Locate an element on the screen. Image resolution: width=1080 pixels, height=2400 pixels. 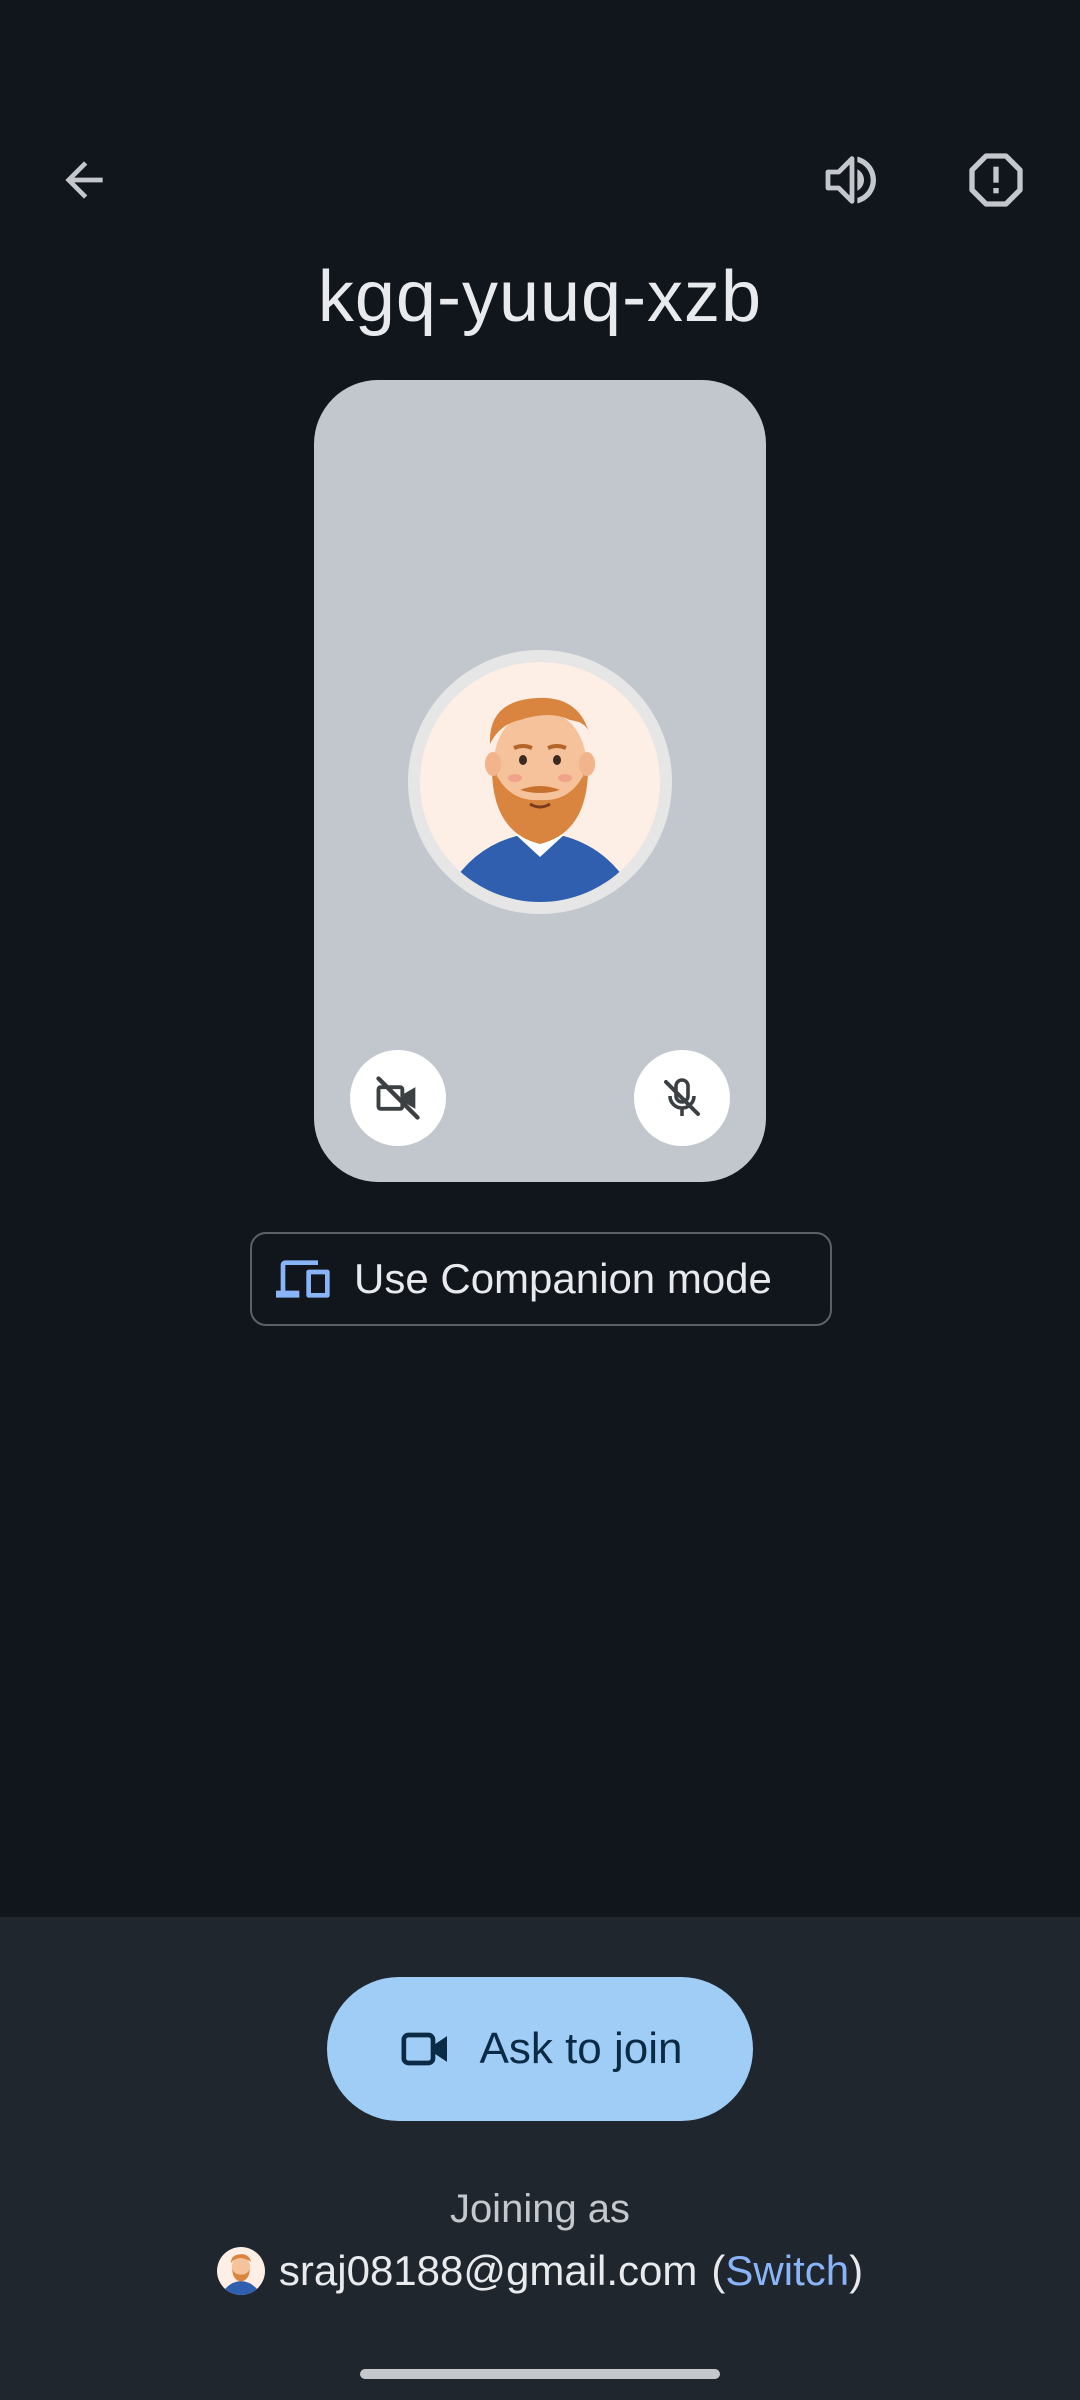
account-avatar is located at coordinates (240, 2271).